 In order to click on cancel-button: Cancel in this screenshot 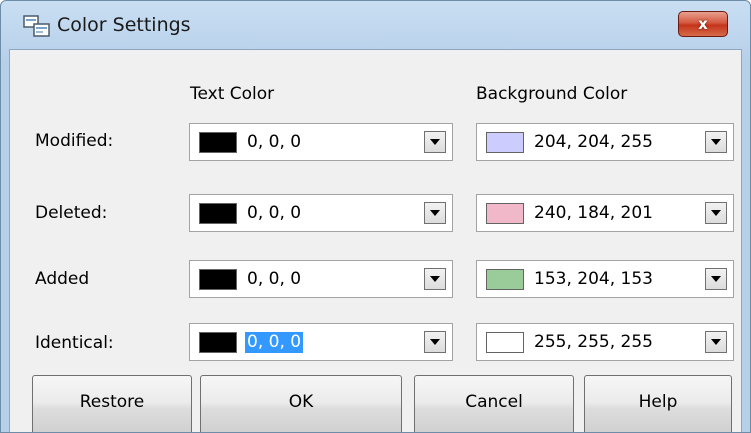, I will do `click(494, 403)`.